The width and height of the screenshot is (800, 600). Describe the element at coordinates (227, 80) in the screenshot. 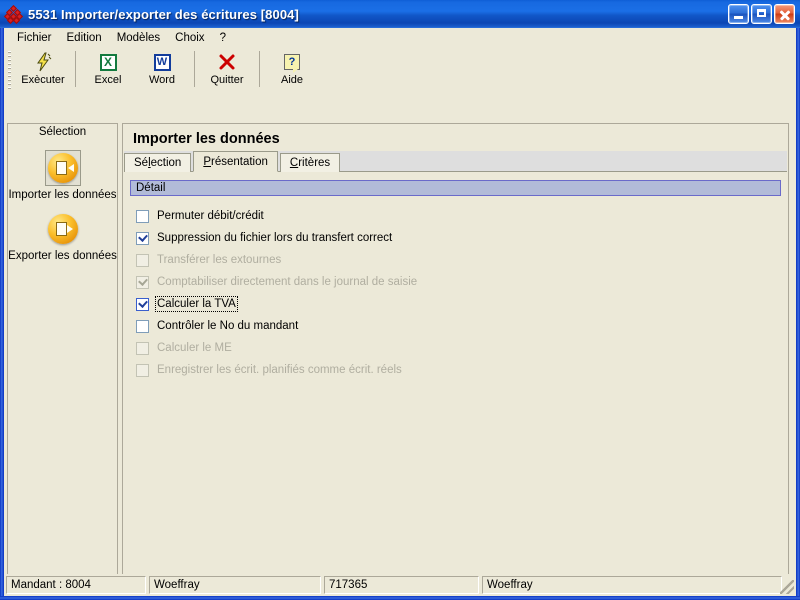

I see `toolbar-label-quitter: Quitter` at that location.